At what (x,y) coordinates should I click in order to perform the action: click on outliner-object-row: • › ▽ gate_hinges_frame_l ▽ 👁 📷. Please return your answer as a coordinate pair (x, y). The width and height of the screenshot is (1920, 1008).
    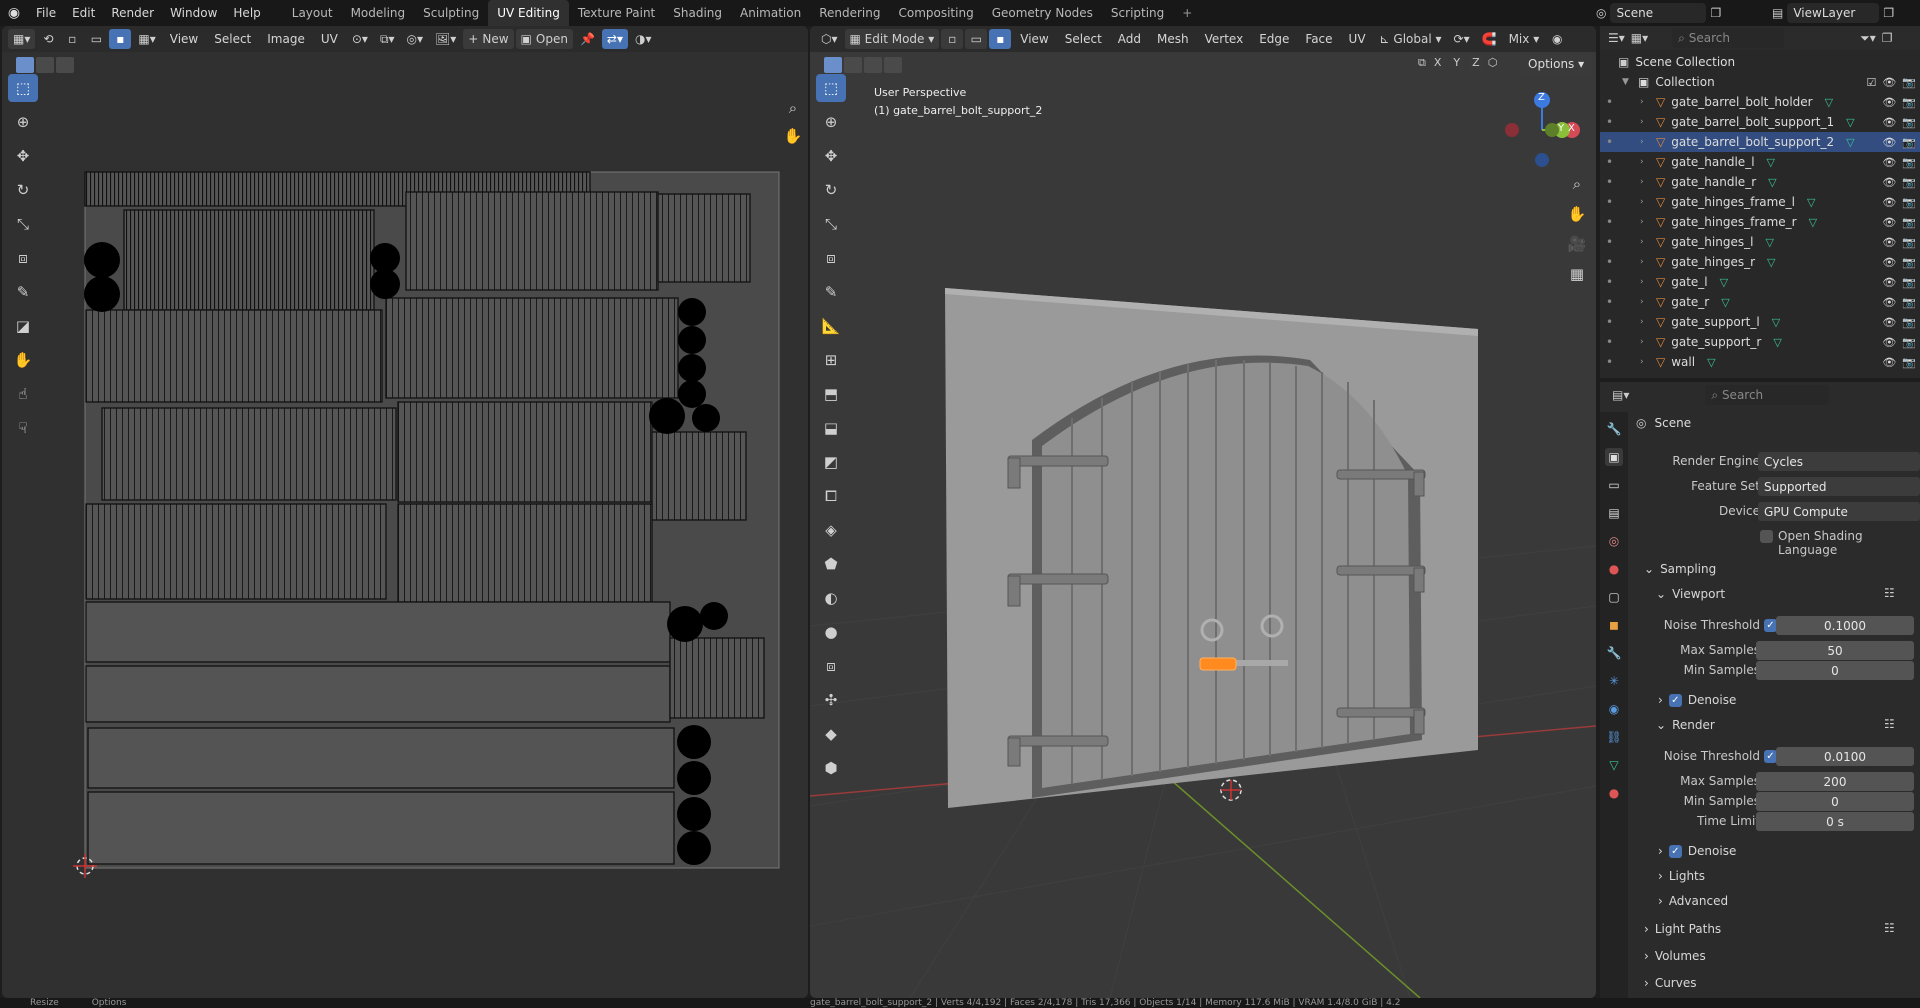
    Looking at the image, I should click on (1760, 202).